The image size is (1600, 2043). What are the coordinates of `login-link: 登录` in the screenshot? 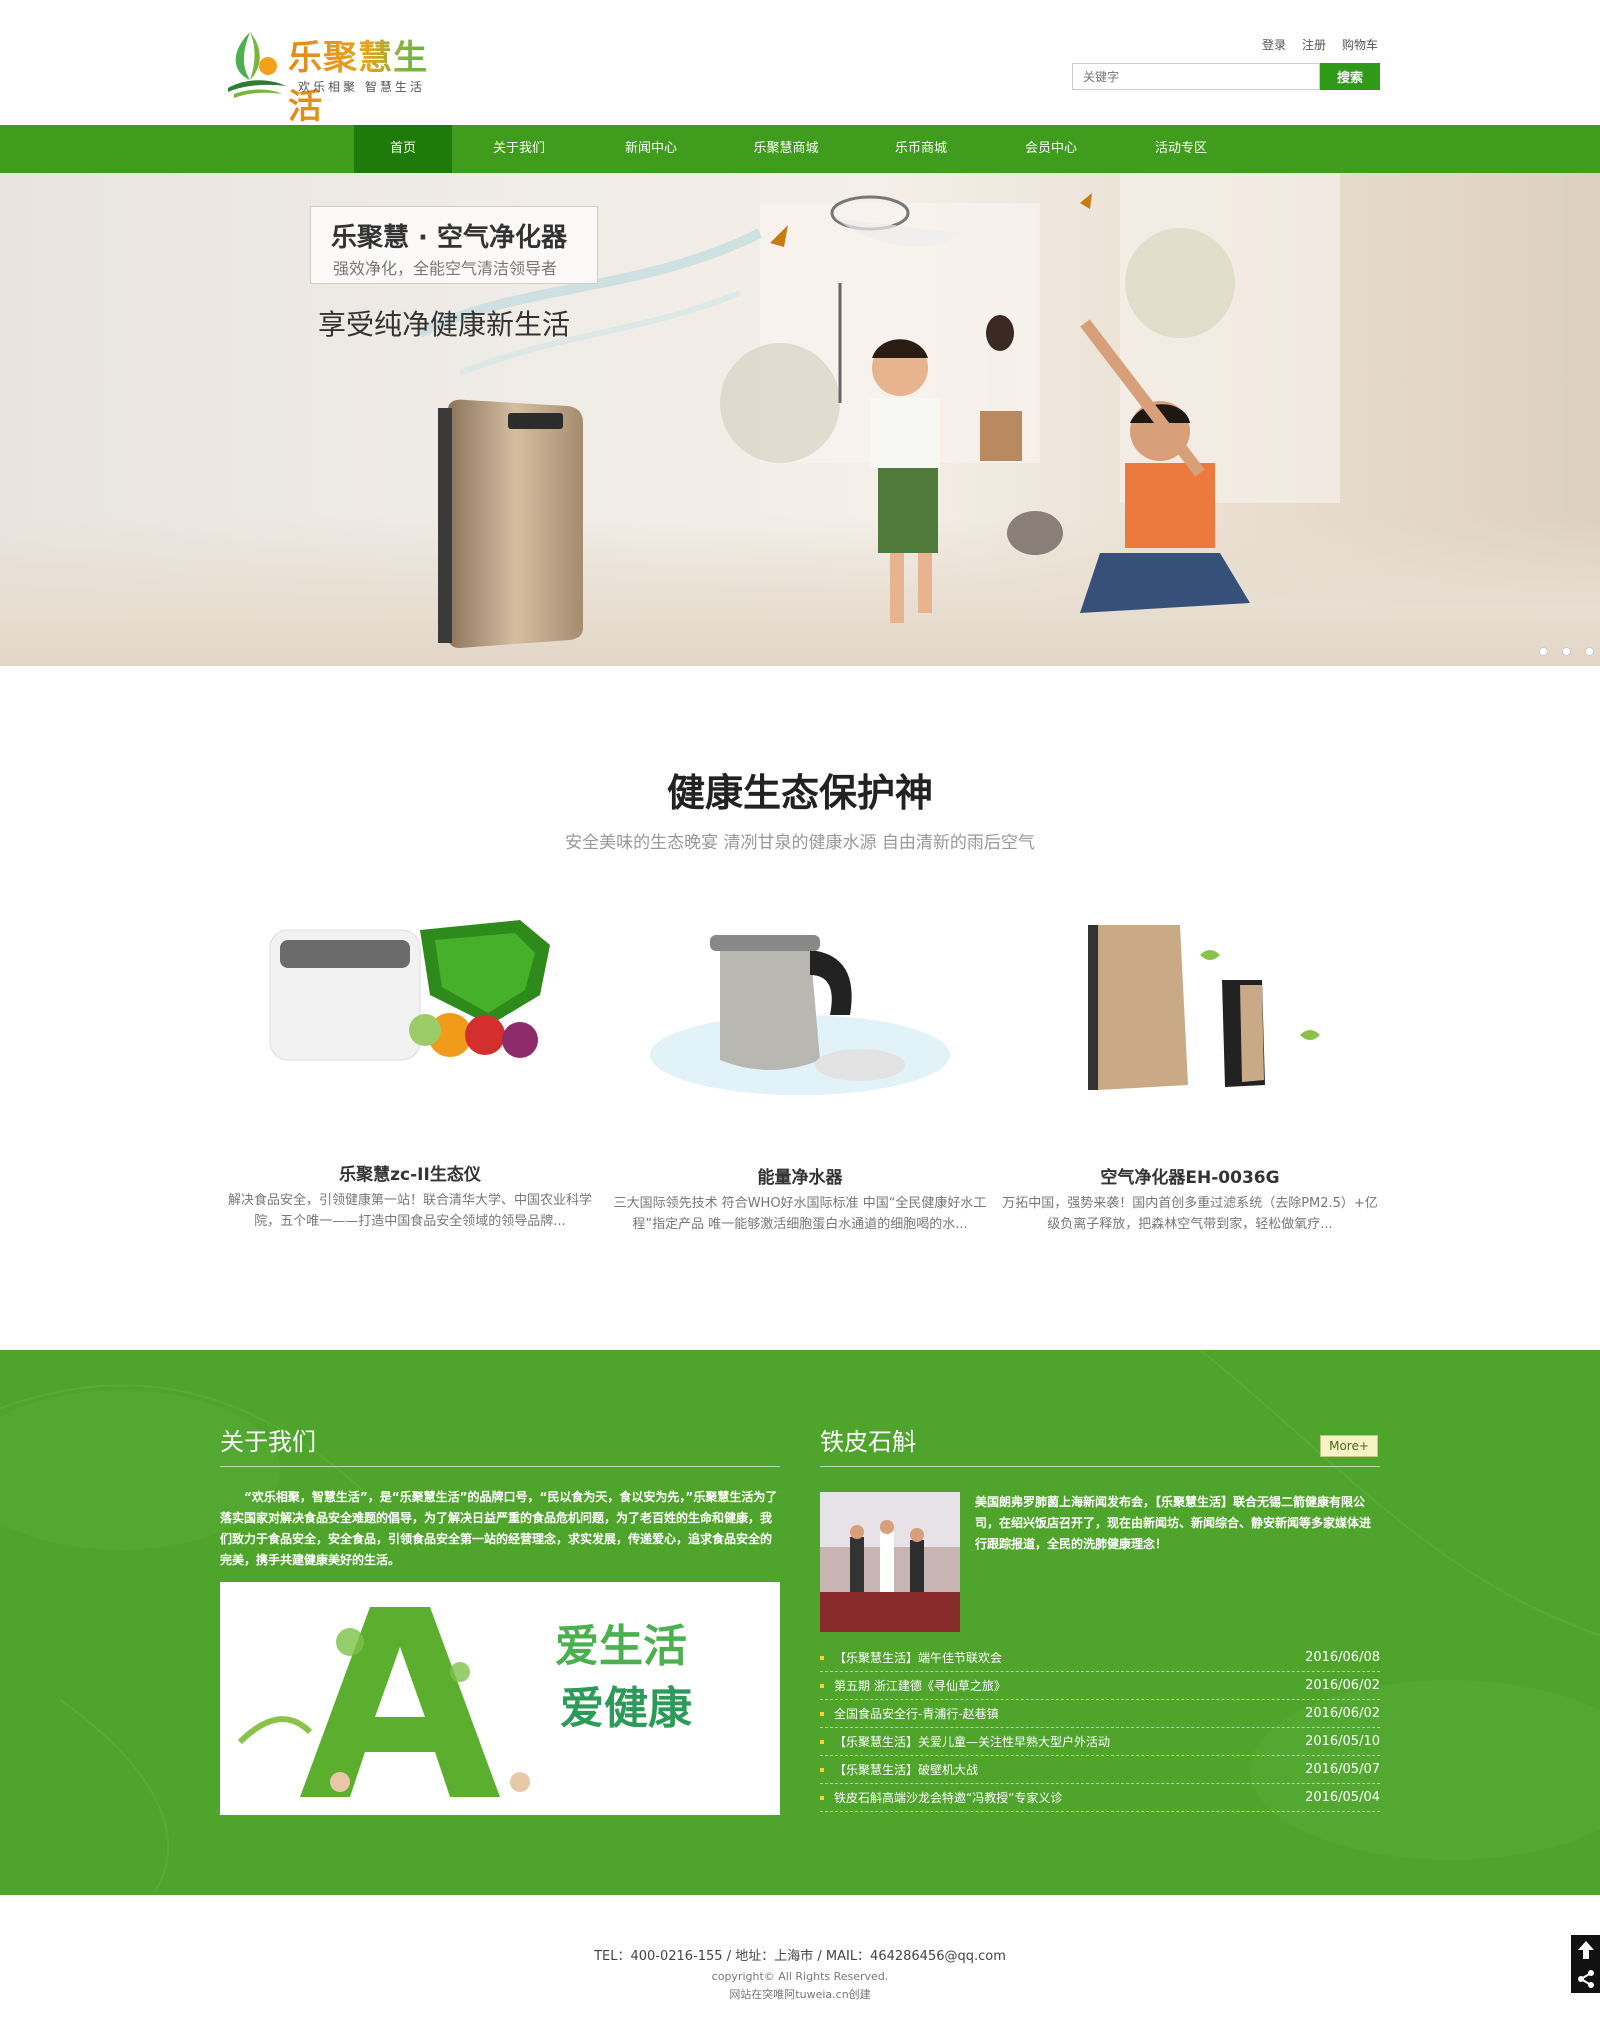 It's located at (1274, 44).